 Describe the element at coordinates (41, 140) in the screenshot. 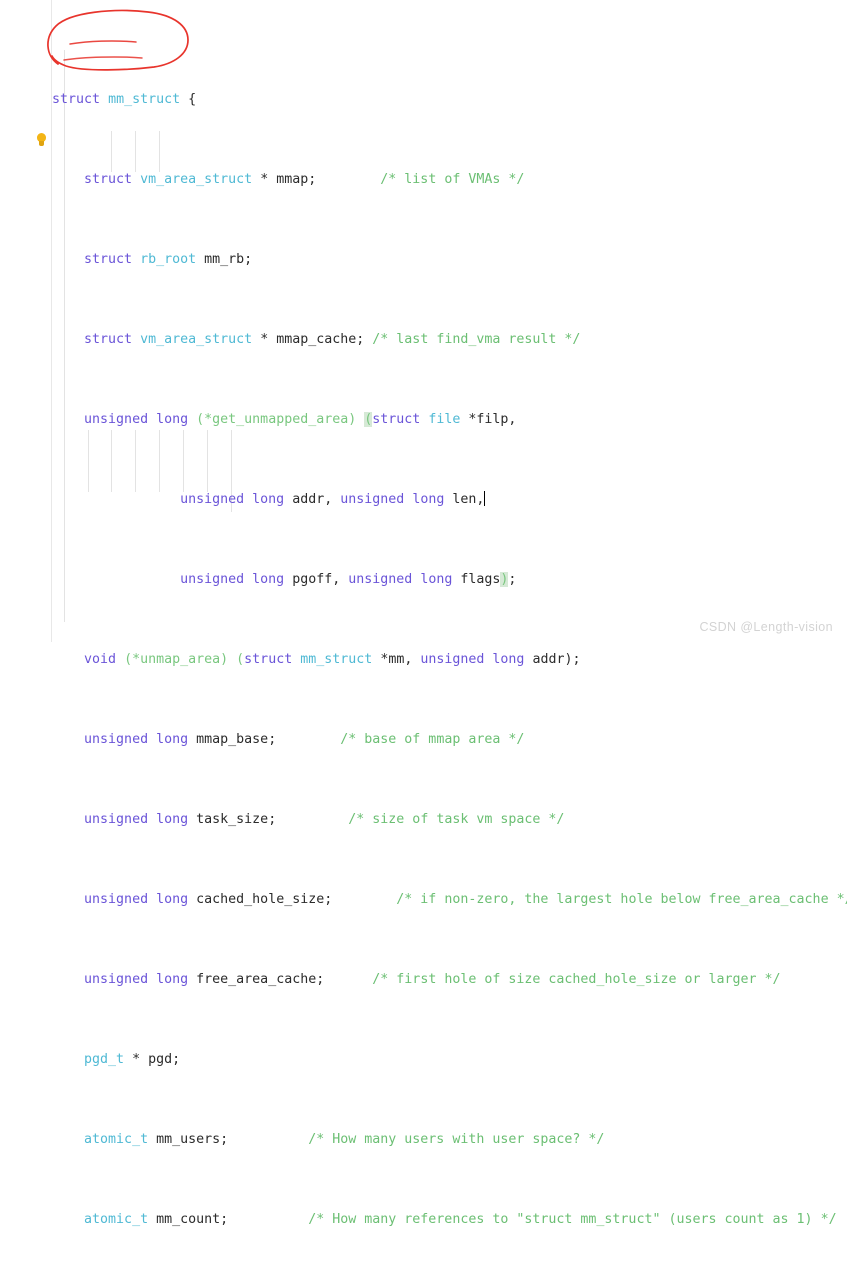

I see `lightbulb-icon` at that location.